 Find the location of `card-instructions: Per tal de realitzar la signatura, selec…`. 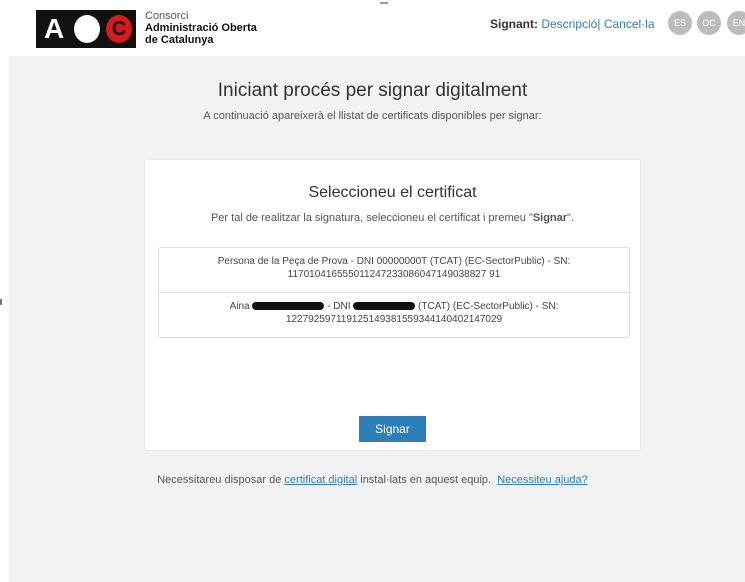

card-instructions: Per tal de realitzar la signatura, selec… is located at coordinates (392, 218).